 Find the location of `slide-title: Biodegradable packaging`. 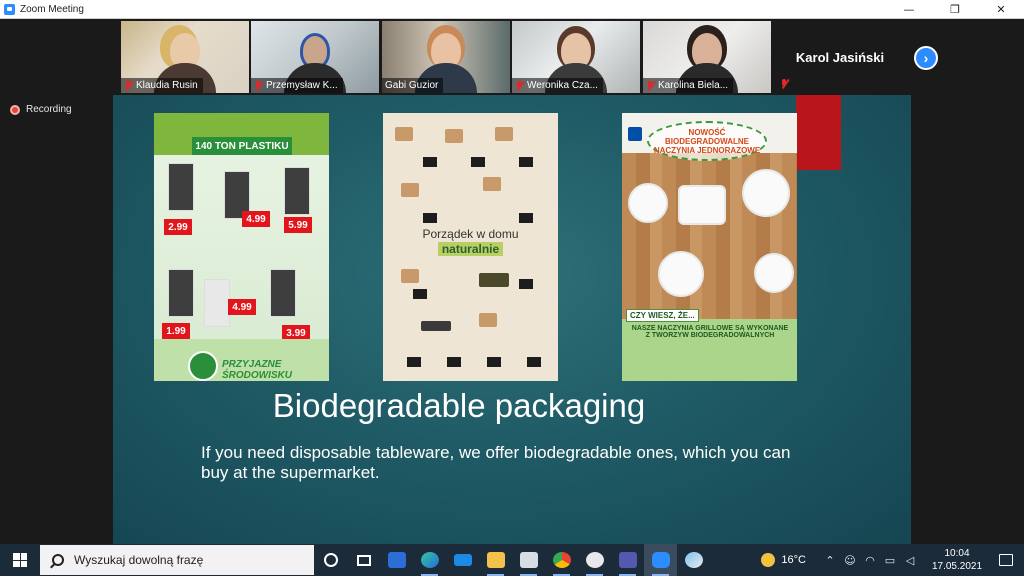

slide-title: Biodegradable packaging is located at coordinates (459, 405).